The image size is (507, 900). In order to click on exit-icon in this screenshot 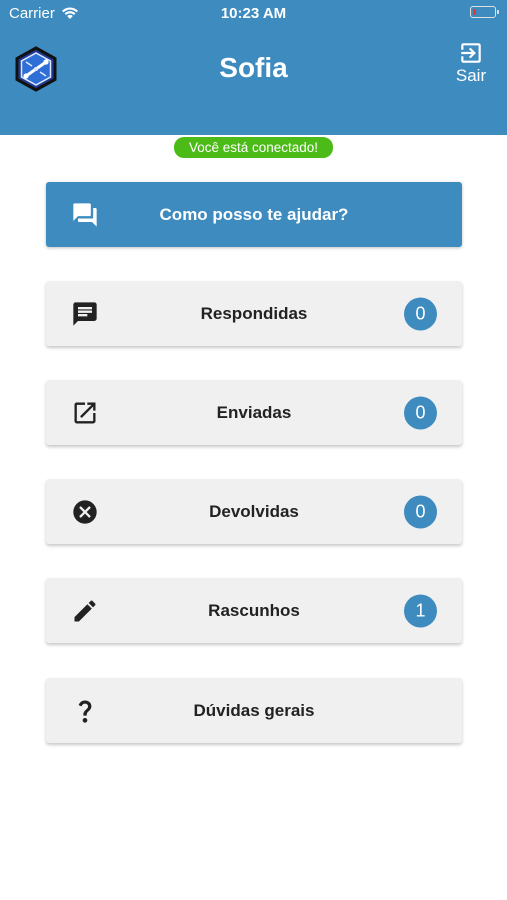, I will do `click(471, 53)`.